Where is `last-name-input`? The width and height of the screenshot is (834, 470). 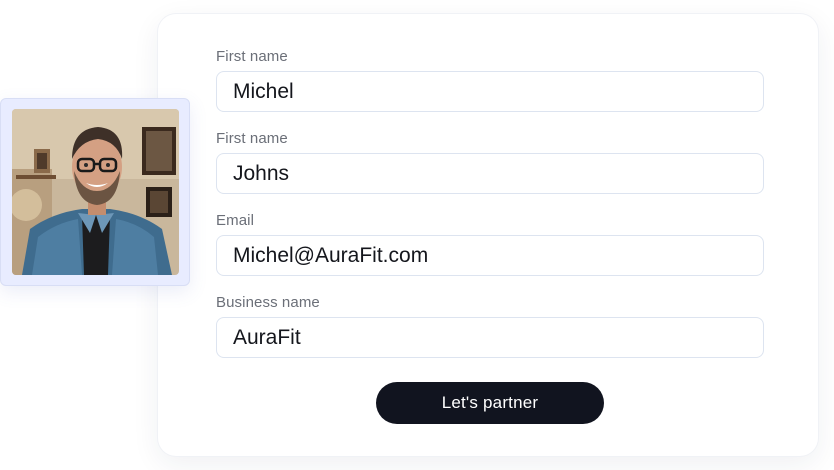
last-name-input is located at coordinates (490, 173).